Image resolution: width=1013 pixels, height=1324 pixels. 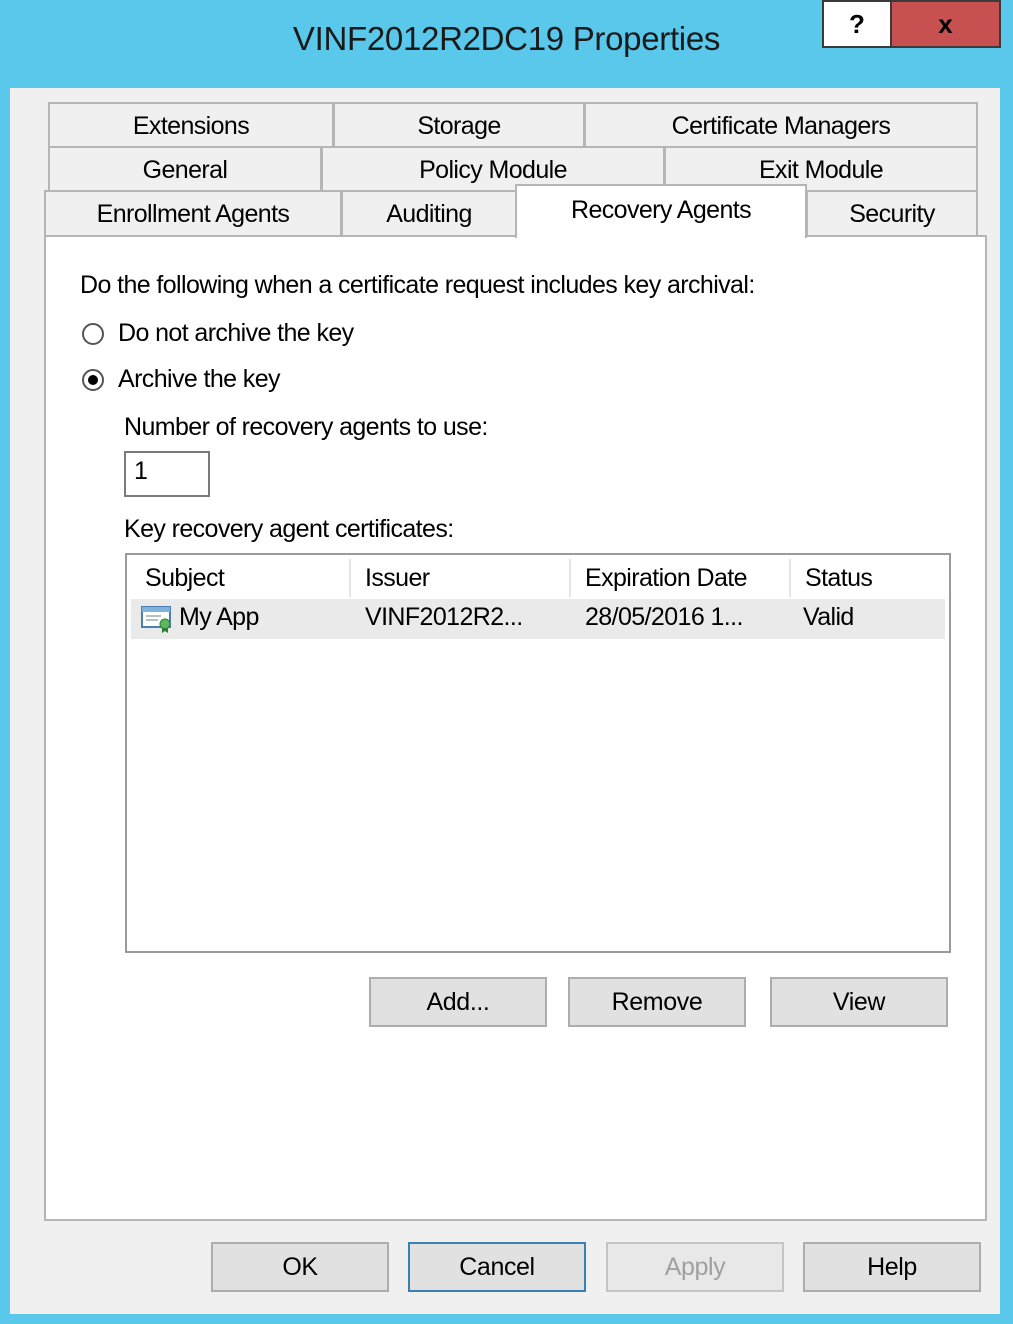 What do you see at coordinates (459, 125) in the screenshot?
I see `tab-storage: Storage` at bounding box center [459, 125].